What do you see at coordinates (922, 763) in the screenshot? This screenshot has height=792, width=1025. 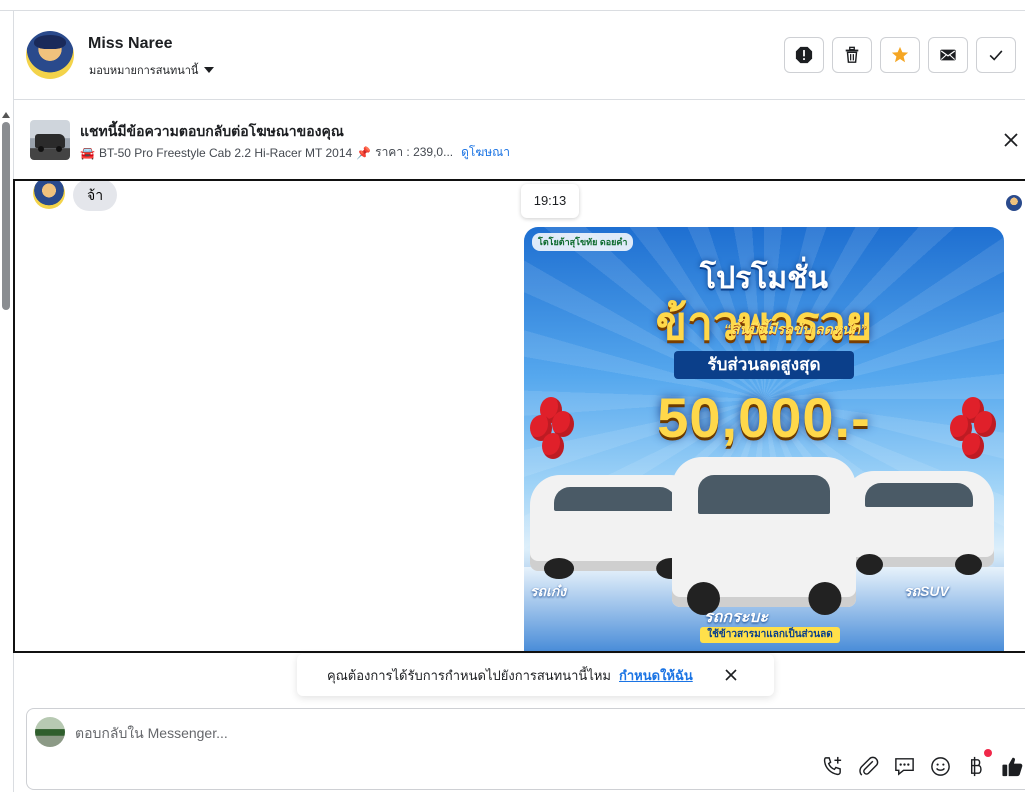 I see `composer-toolbar` at bounding box center [922, 763].